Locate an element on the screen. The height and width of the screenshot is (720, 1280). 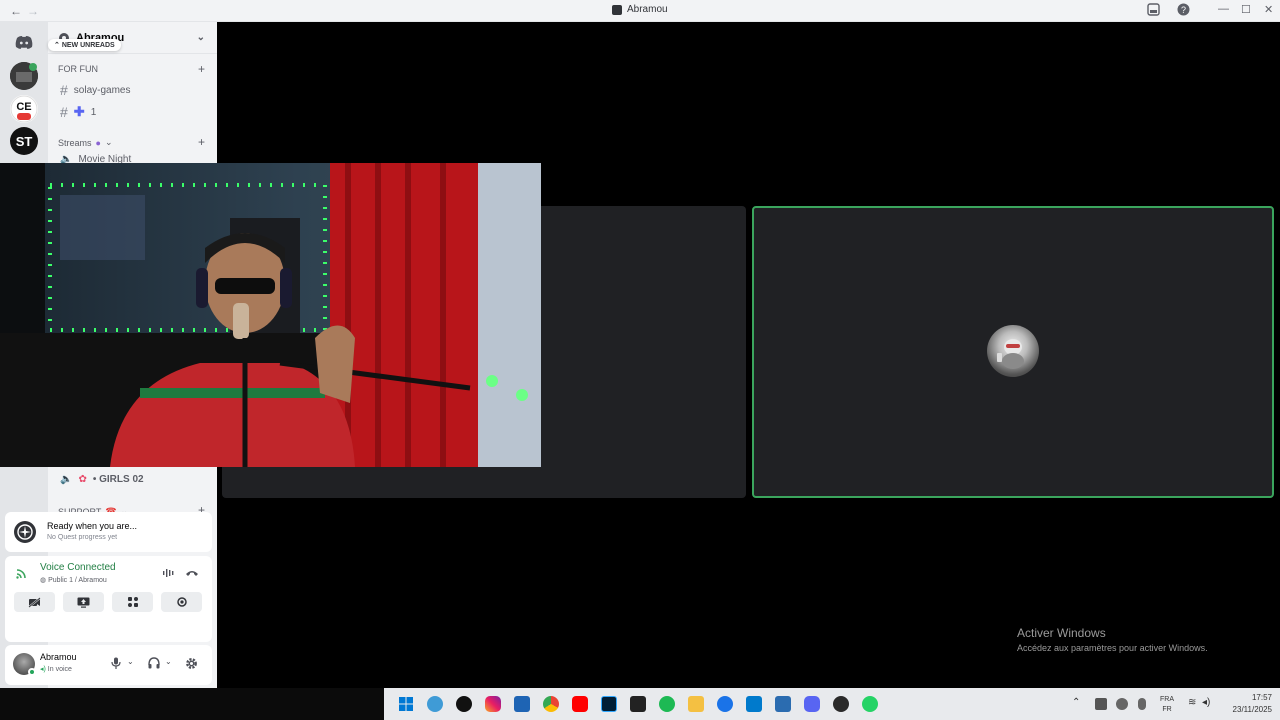
inbox-icon is located at coordinates (1153, 11).